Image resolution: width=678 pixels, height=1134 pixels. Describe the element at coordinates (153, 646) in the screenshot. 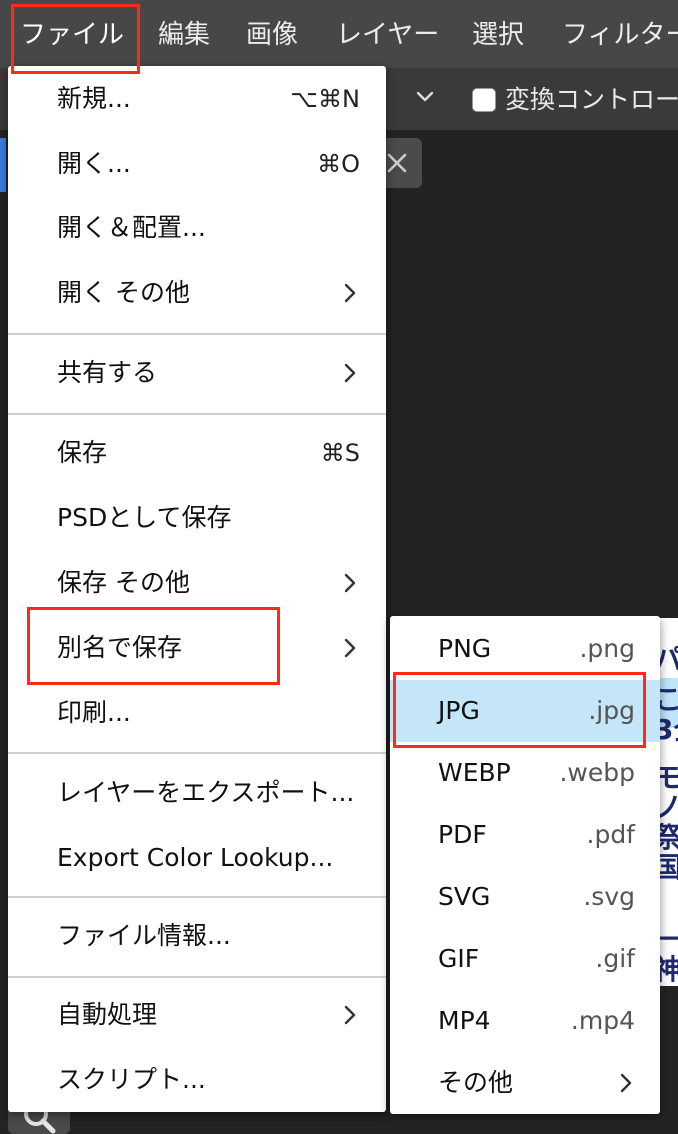

I see `annotation-highlight-save-as` at that location.